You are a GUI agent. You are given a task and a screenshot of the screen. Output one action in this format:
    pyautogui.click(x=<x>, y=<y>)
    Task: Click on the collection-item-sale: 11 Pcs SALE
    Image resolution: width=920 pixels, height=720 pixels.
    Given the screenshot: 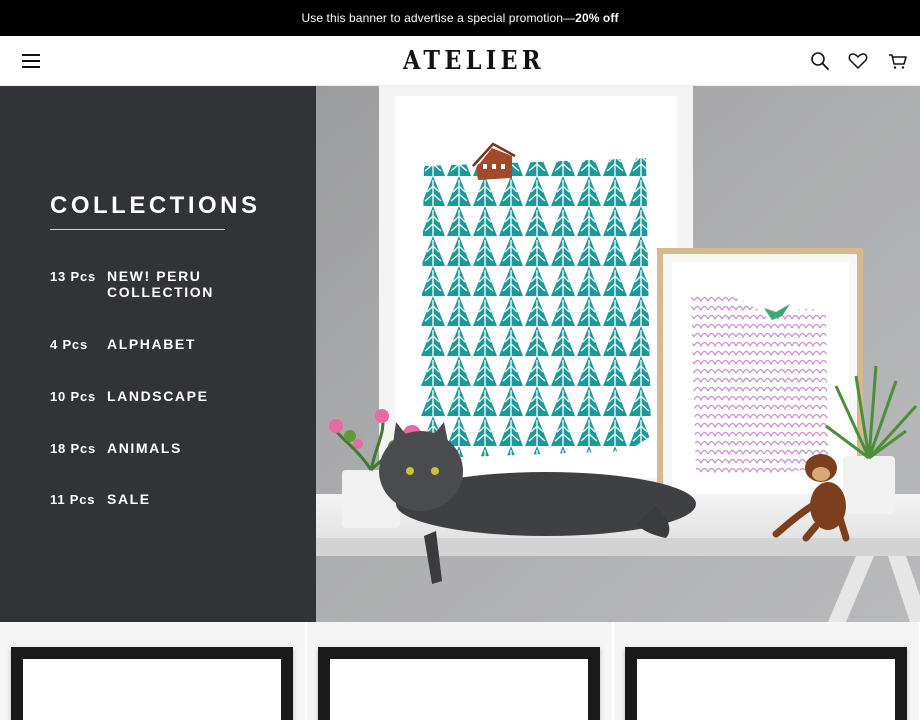 What is the action you would take?
    pyautogui.click(x=165, y=500)
    